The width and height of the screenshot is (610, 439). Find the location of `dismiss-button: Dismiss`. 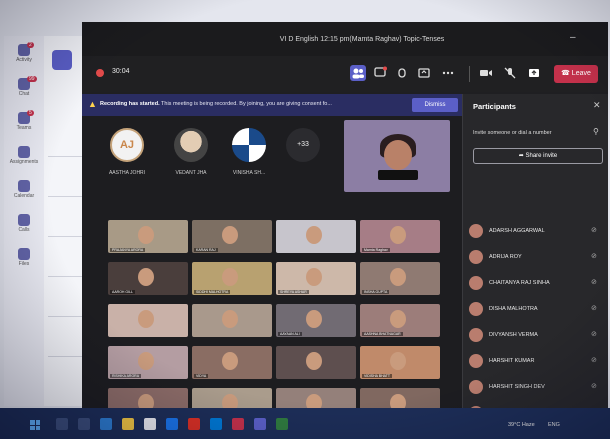

dismiss-button: Dismiss is located at coordinates (435, 105).